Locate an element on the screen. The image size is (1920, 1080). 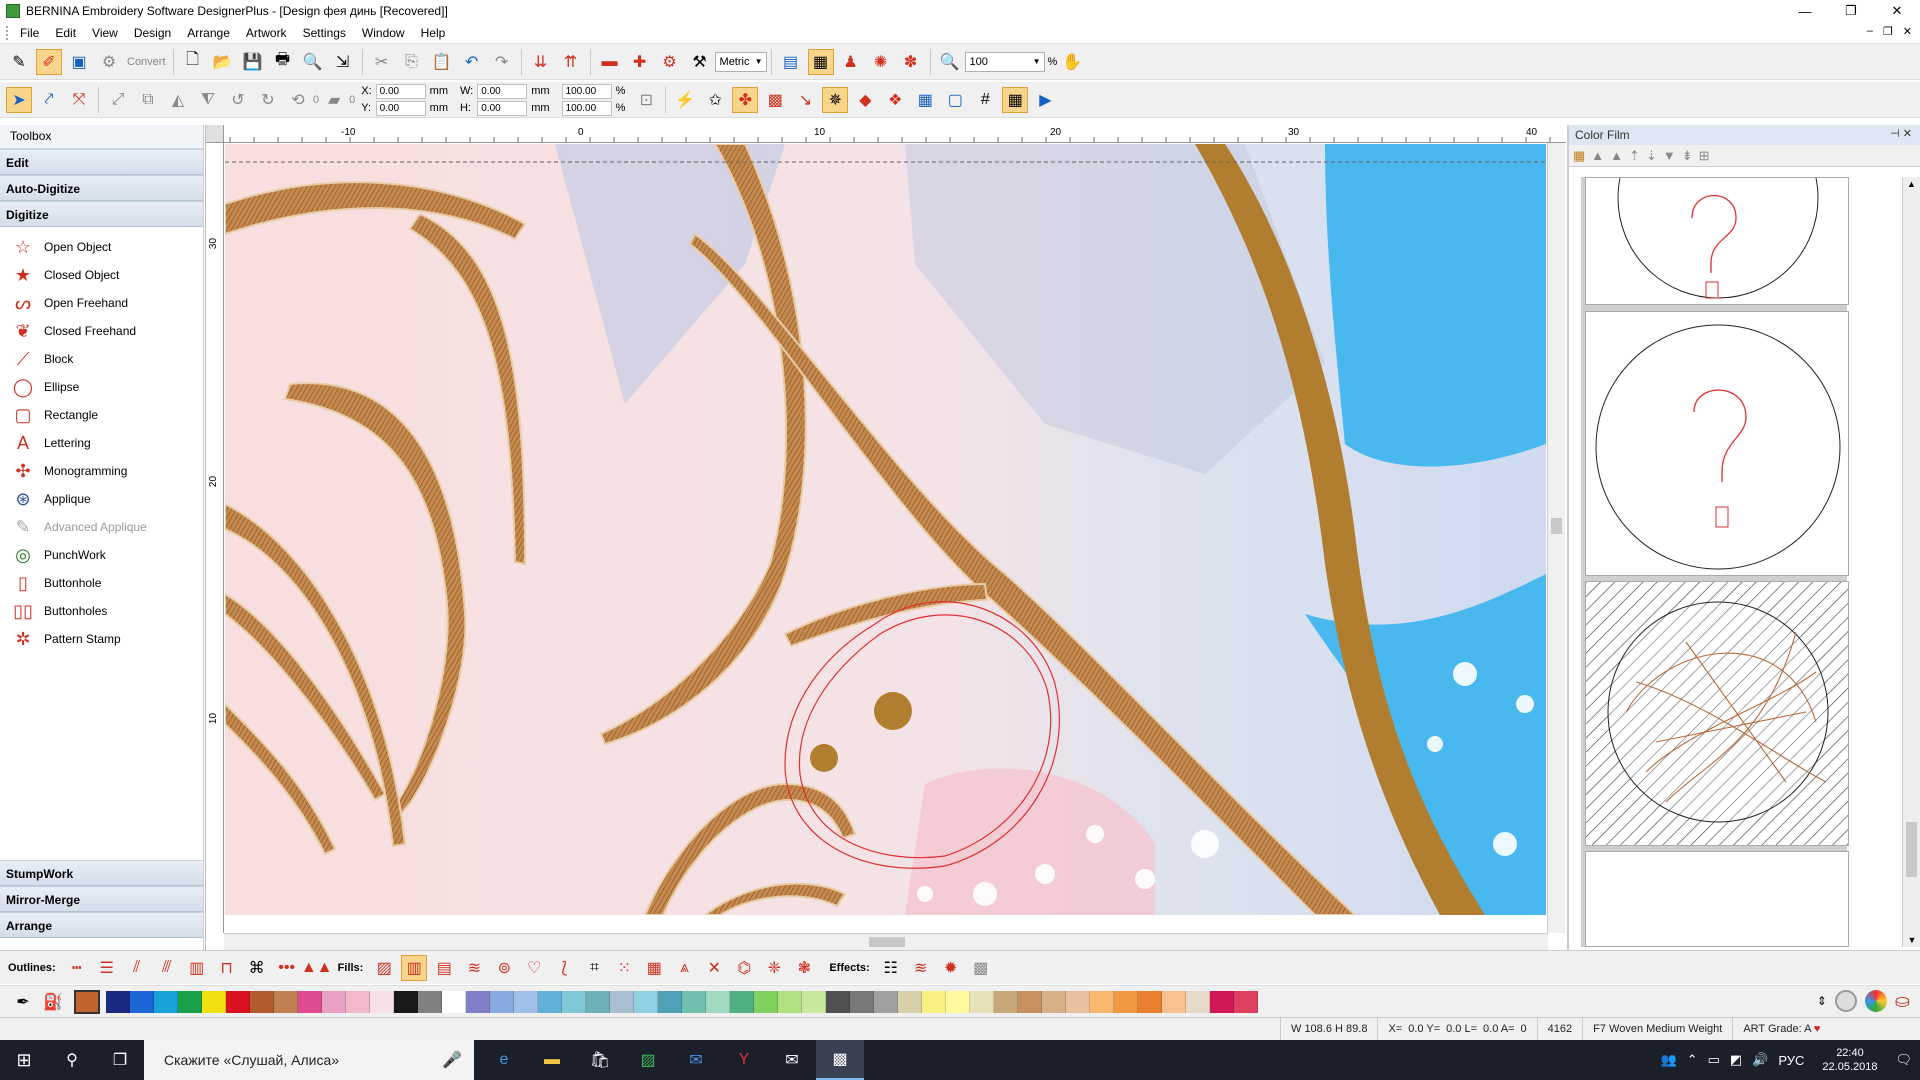
section-arrange: Arrange is located at coordinates (101, 925).